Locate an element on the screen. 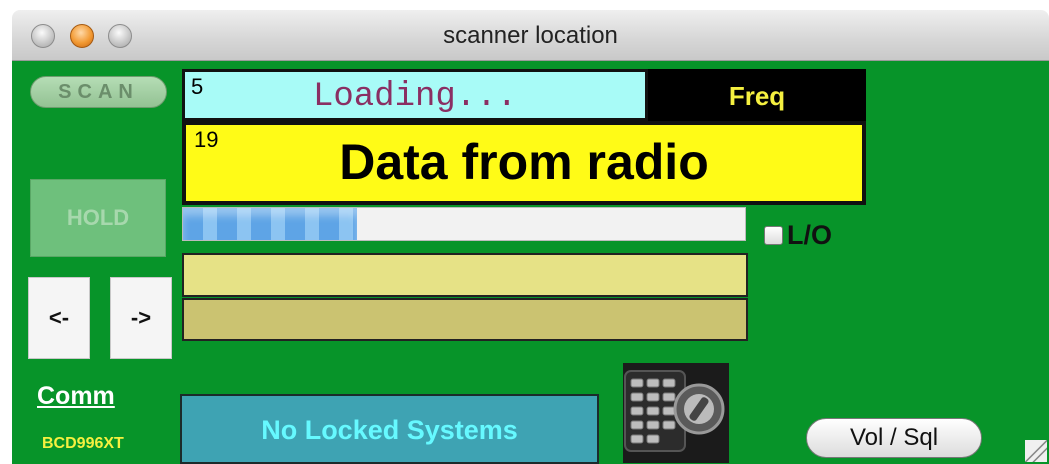 This screenshot has height=464, width=1049. comm-link: Comm is located at coordinates (76, 396).